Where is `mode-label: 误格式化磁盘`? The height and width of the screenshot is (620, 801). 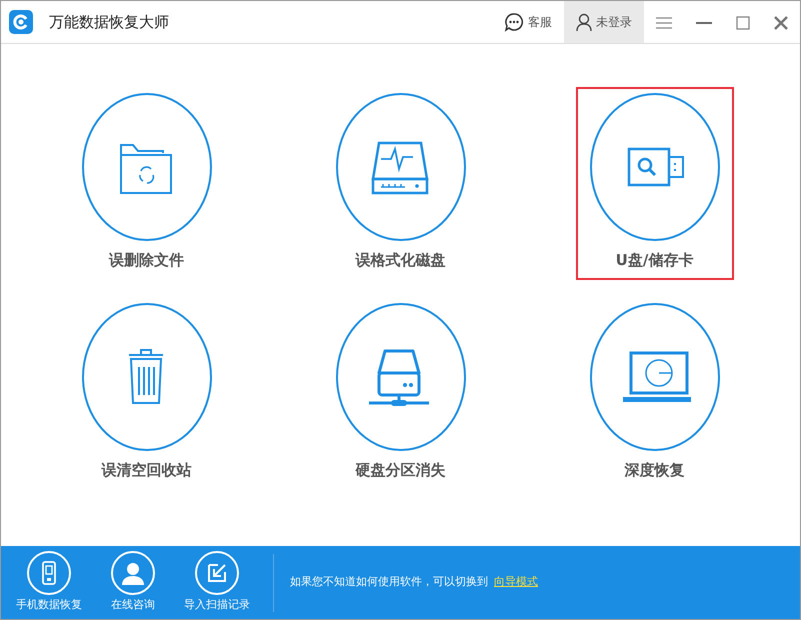
mode-label: 误格式化磁盘 is located at coordinates (401, 260).